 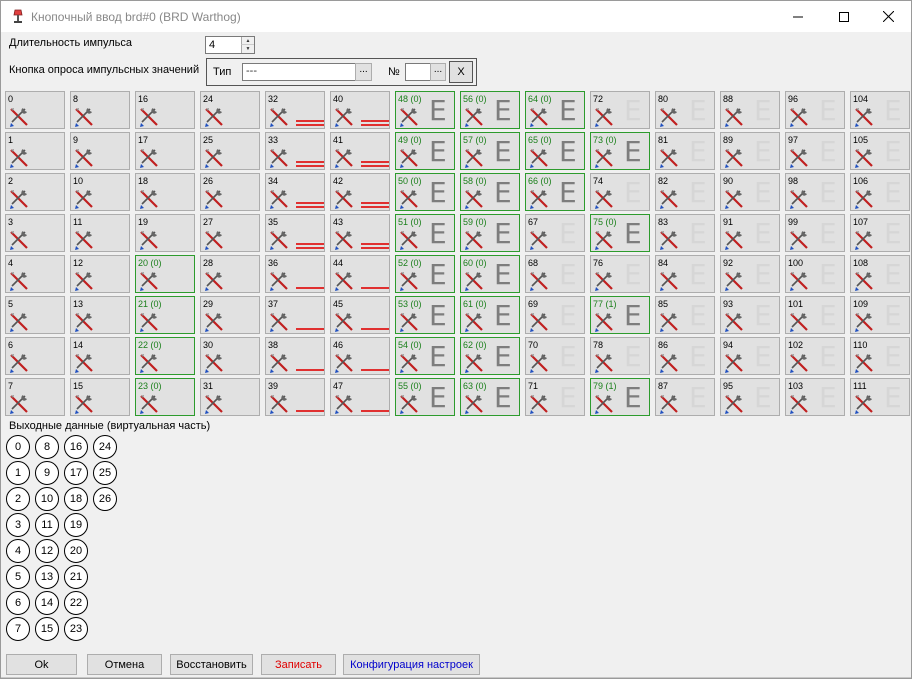 What do you see at coordinates (685, 110) in the screenshot?
I see `grid-button-80: 80 E` at bounding box center [685, 110].